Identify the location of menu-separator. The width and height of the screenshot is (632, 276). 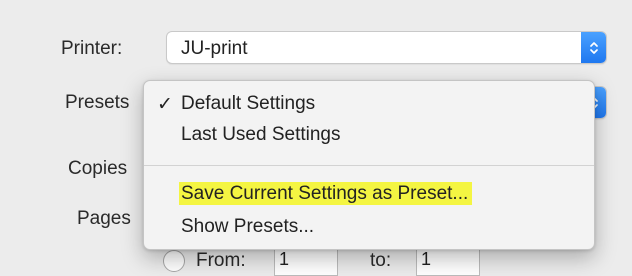
(369, 165).